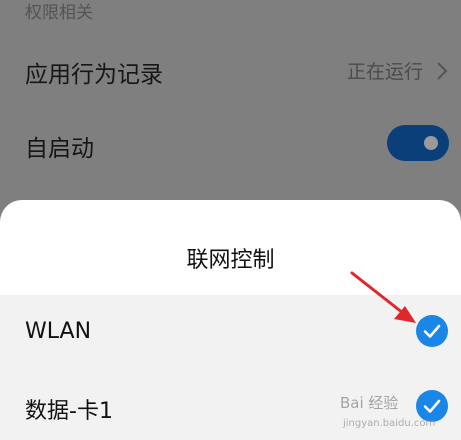  I want to click on watermark-text: Bai 经验, so click(369, 403).